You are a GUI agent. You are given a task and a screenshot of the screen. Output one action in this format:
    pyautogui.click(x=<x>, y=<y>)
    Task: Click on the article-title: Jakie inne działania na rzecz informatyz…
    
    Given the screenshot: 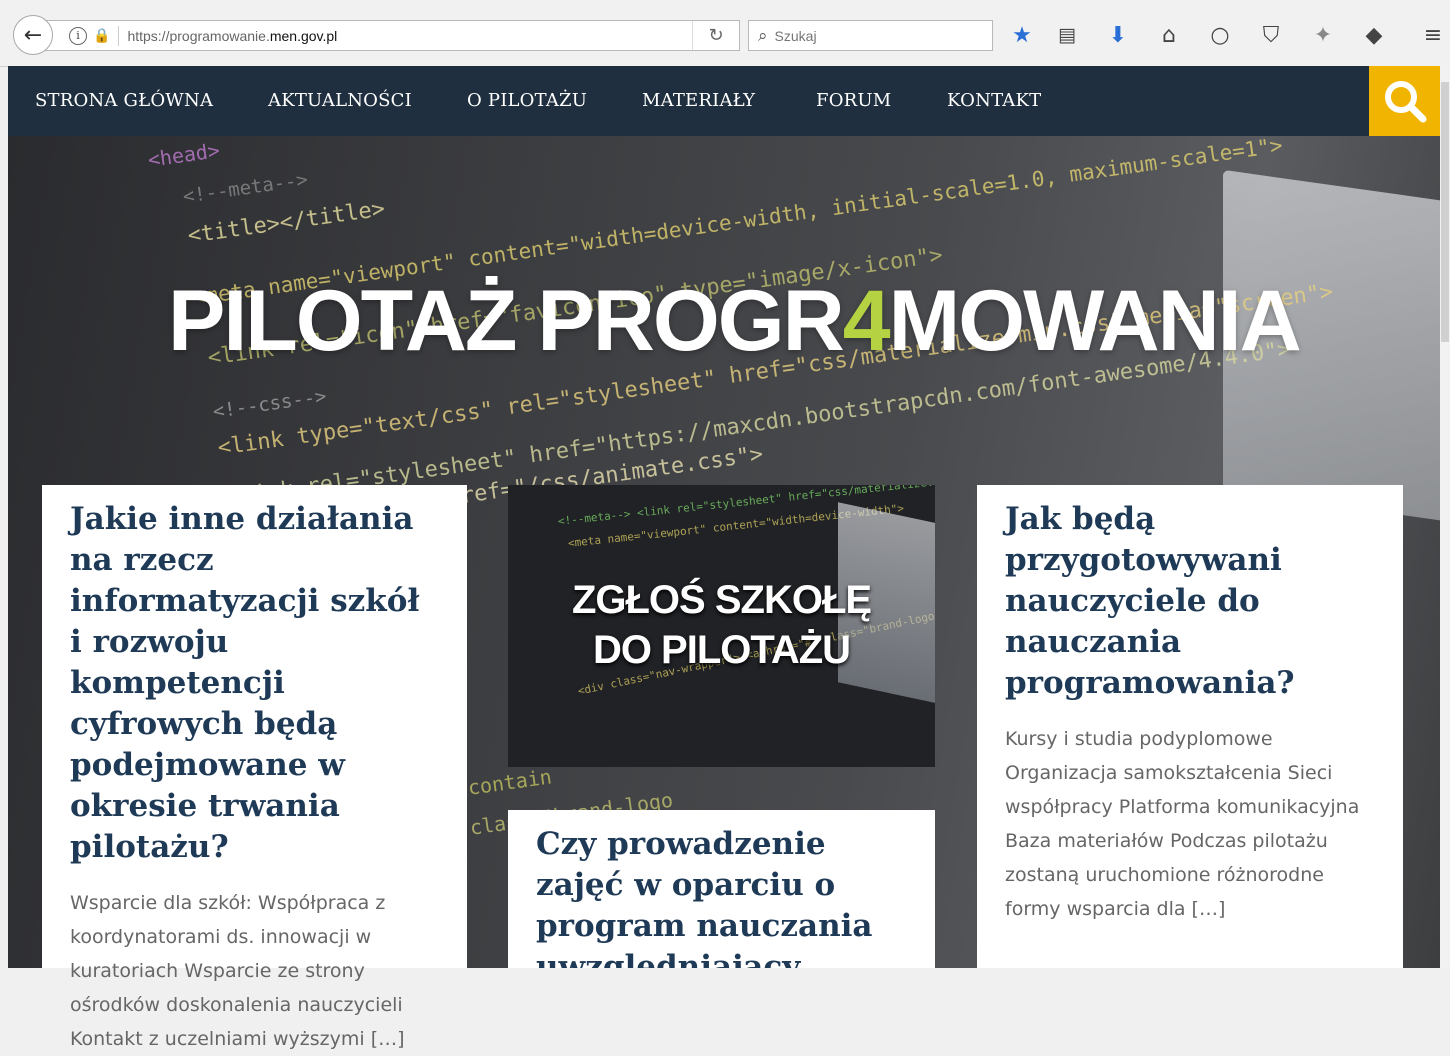 What is the action you would take?
    pyautogui.click(x=254, y=683)
    